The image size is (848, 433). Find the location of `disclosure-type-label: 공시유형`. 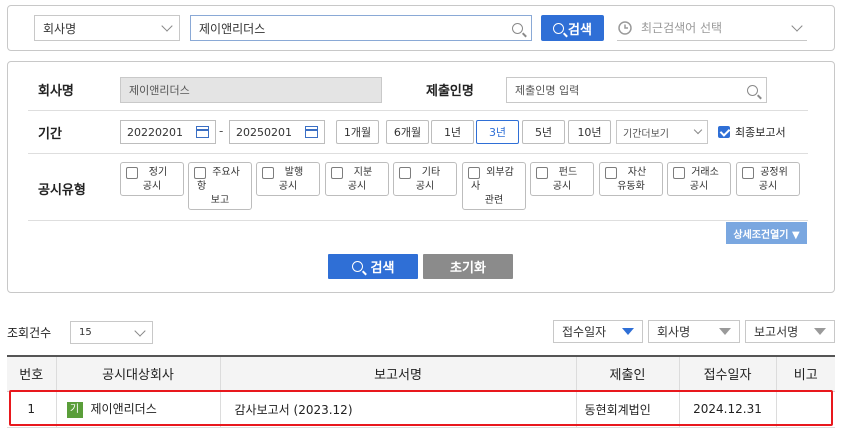

disclosure-type-label: 공시유형 is located at coordinates (62, 190).